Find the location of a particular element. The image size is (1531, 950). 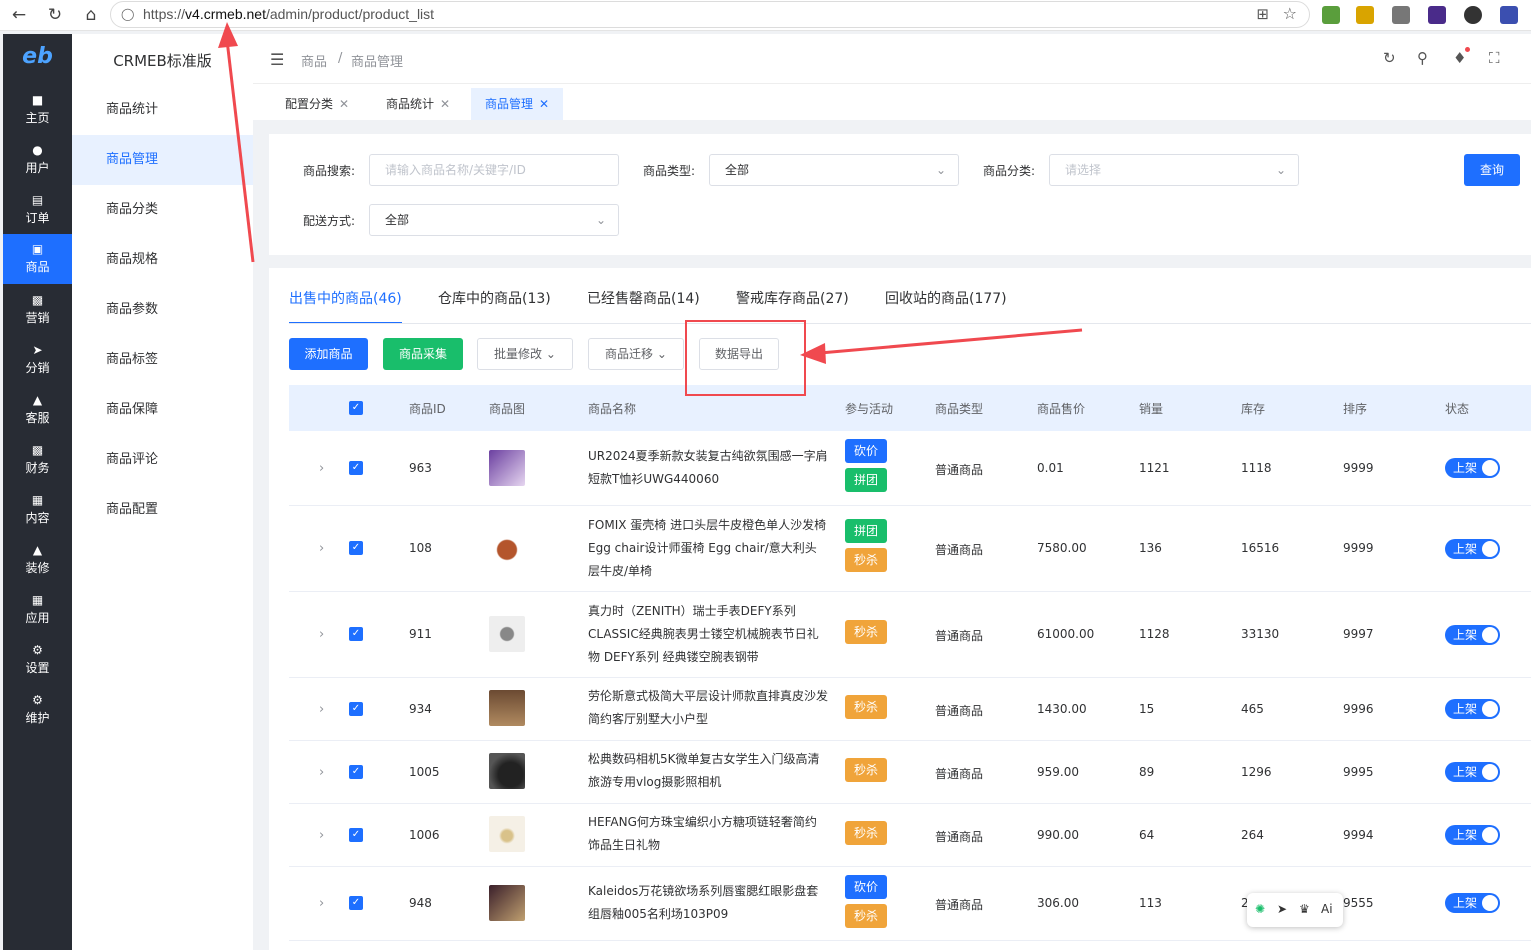

ai-icon: Ai is located at coordinates (1327, 909).